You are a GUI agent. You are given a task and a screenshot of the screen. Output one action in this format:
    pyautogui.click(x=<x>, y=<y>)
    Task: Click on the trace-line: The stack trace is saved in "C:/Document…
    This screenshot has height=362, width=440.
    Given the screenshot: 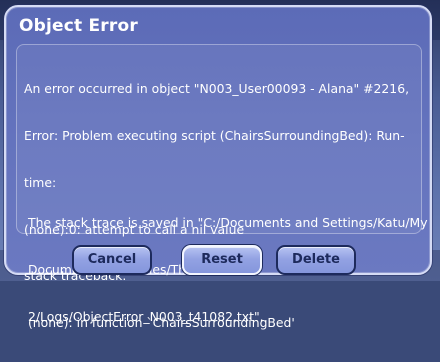 What is the action you would take?
    pyautogui.click(x=228, y=223)
    